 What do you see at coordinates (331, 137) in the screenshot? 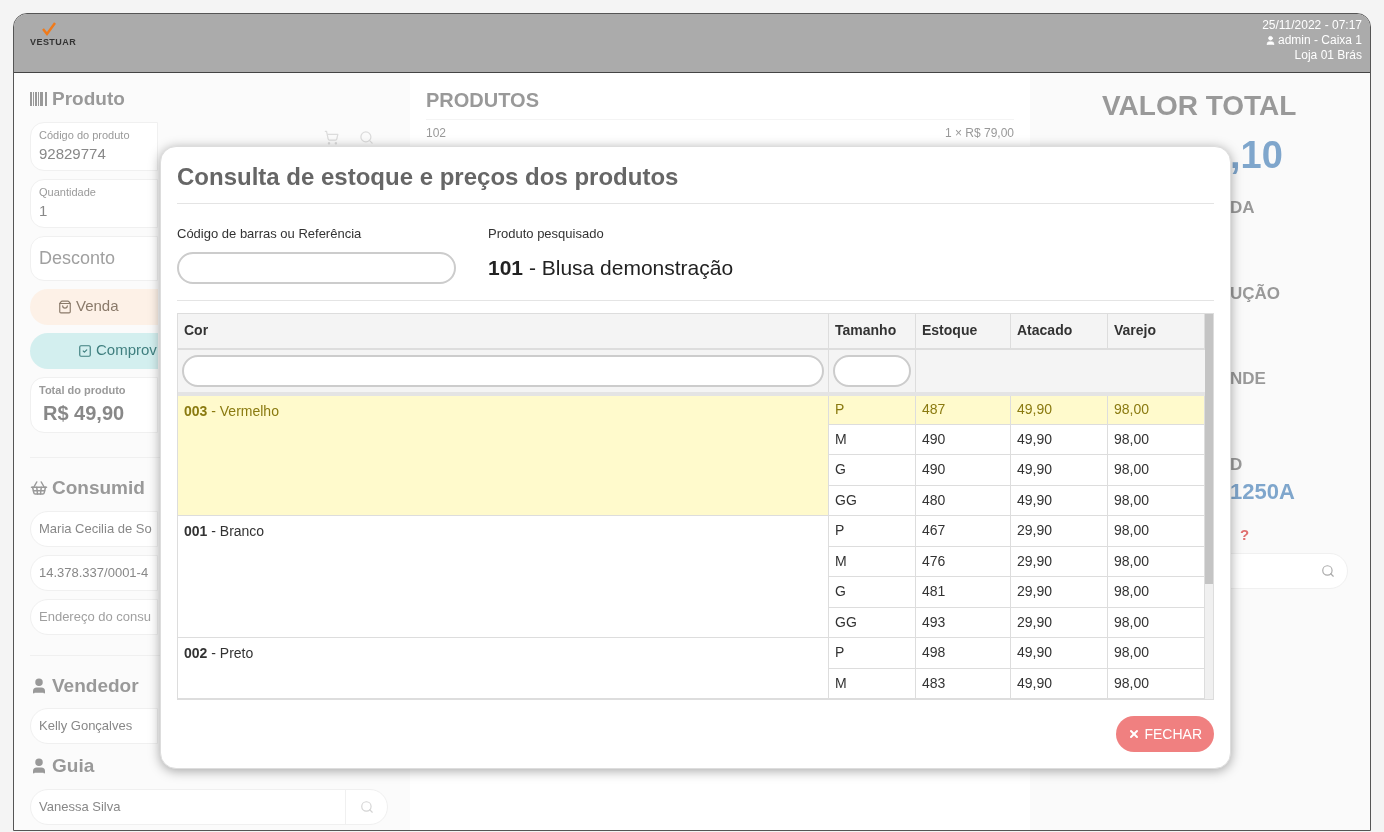
I see `cart-icon` at bounding box center [331, 137].